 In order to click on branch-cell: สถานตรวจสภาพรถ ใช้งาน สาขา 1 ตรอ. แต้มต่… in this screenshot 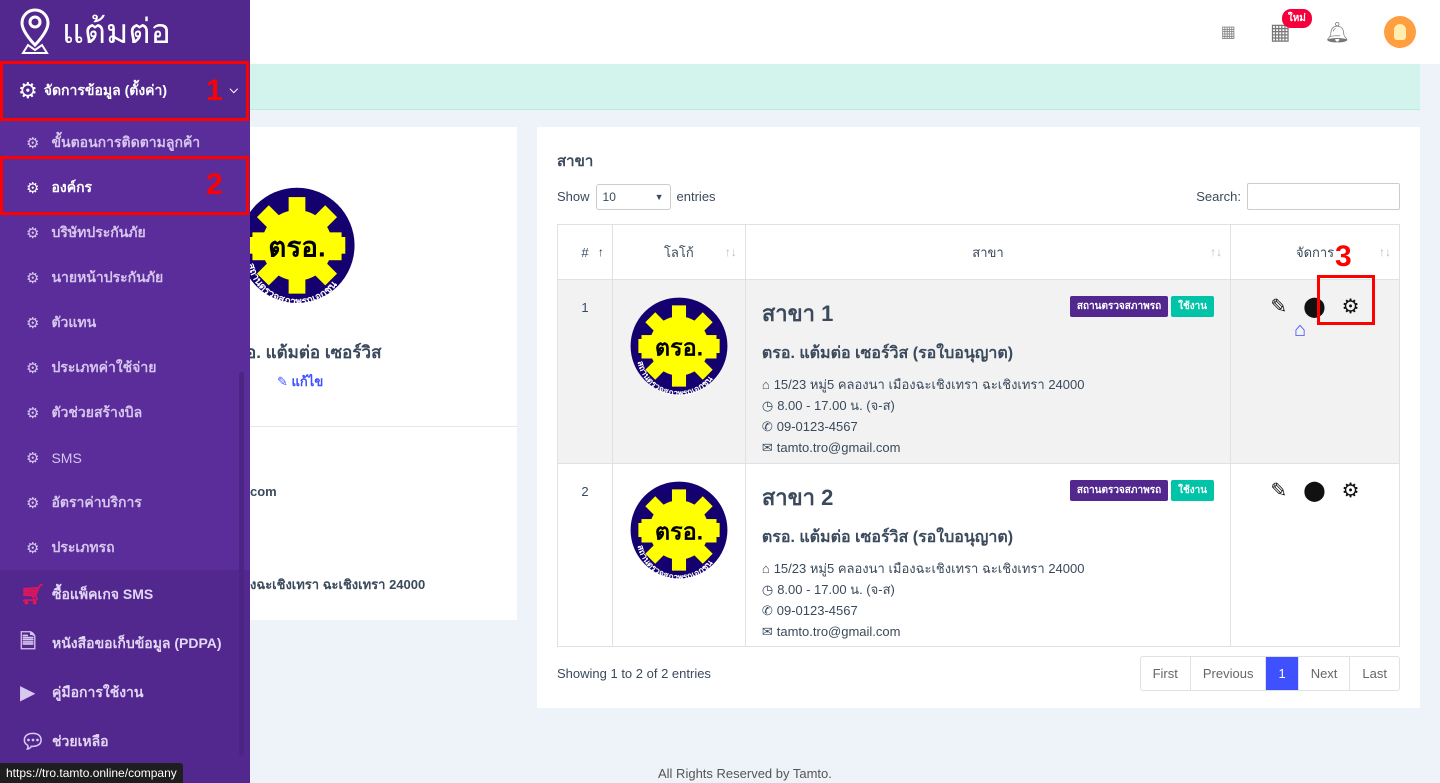, I will do `click(988, 371)`.